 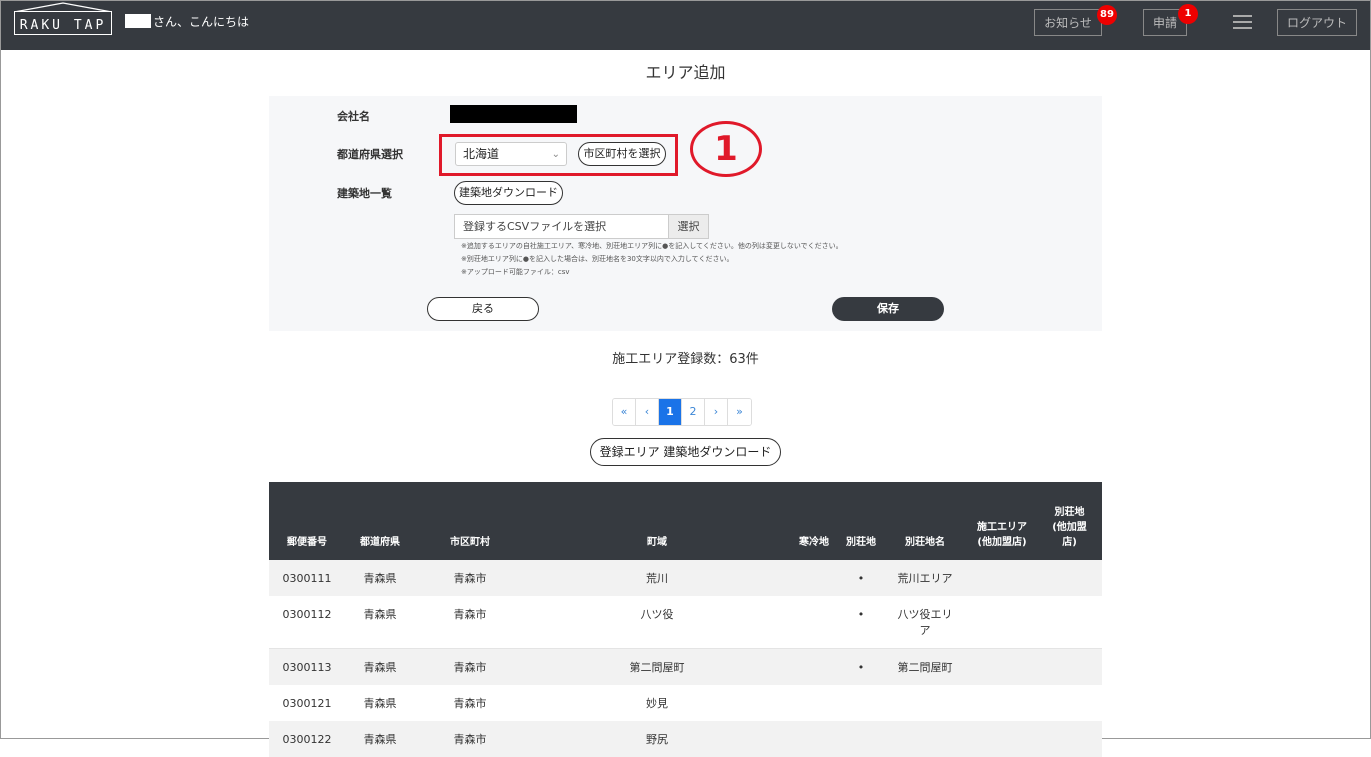 What do you see at coordinates (481, 154) in the screenshot?
I see `prefecture-selected-value: 北海道` at bounding box center [481, 154].